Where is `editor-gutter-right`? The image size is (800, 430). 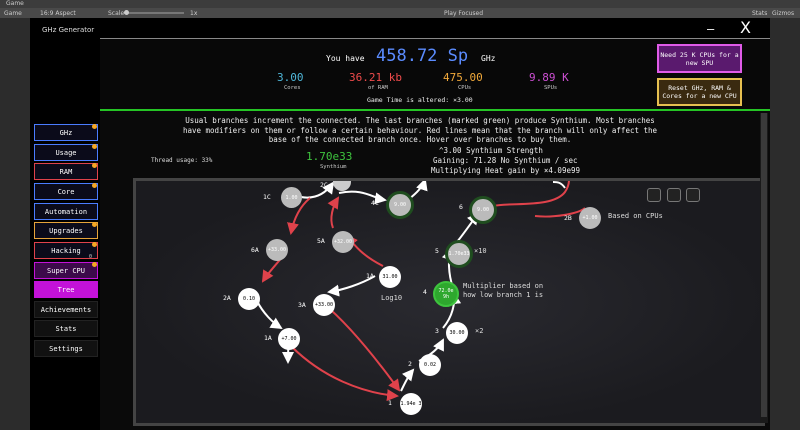
editor-gutter-right is located at coordinates (785, 224).